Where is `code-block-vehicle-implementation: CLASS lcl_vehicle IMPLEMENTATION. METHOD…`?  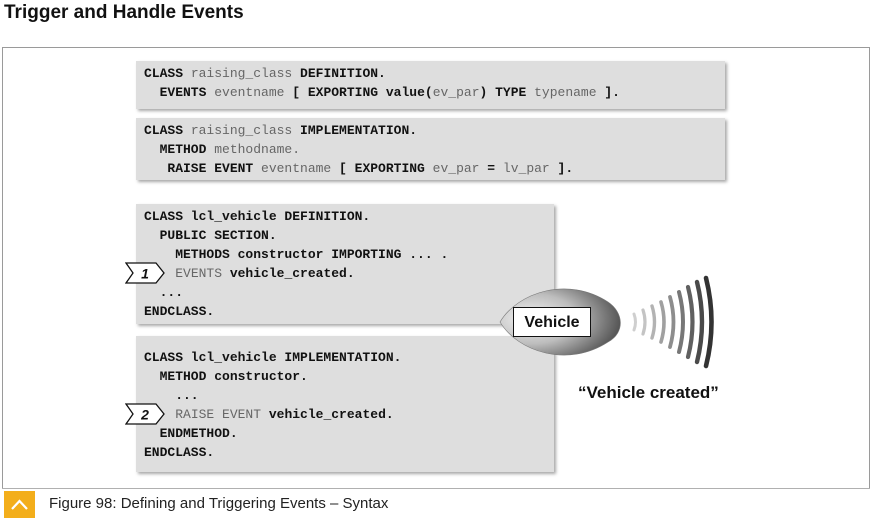
code-block-vehicle-implementation: CLASS lcl_vehicle IMPLEMENTATION. METHOD… is located at coordinates (345, 404).